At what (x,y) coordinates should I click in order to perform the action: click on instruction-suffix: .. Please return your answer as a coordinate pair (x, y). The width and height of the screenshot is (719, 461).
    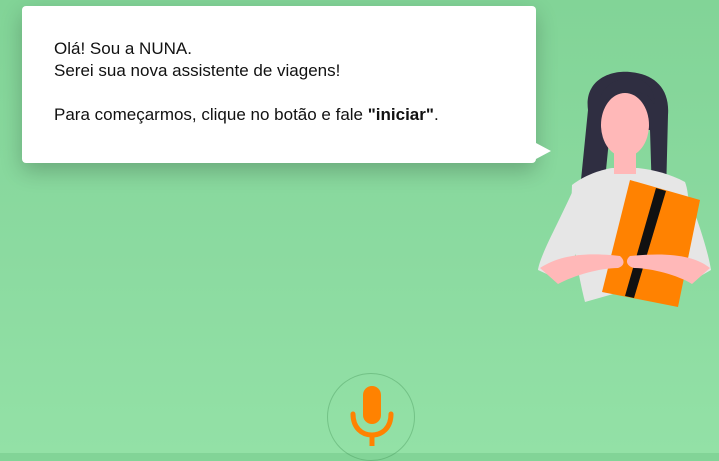
    Looking at the image, I should click on (436, 114).